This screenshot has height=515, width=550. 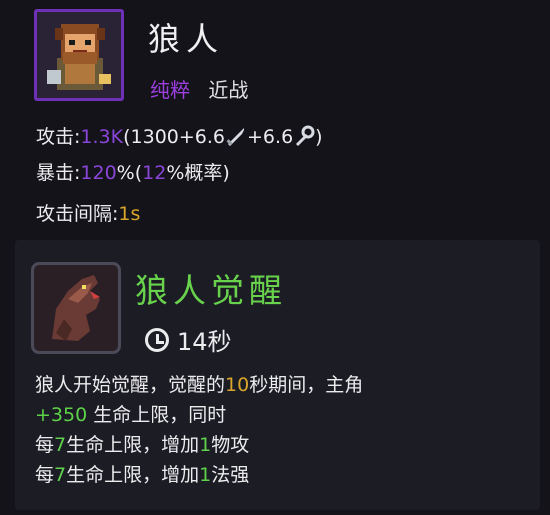 I want to click on desc-line-4: 每7生命上限，增加1法强, so click(x=199, y=475).